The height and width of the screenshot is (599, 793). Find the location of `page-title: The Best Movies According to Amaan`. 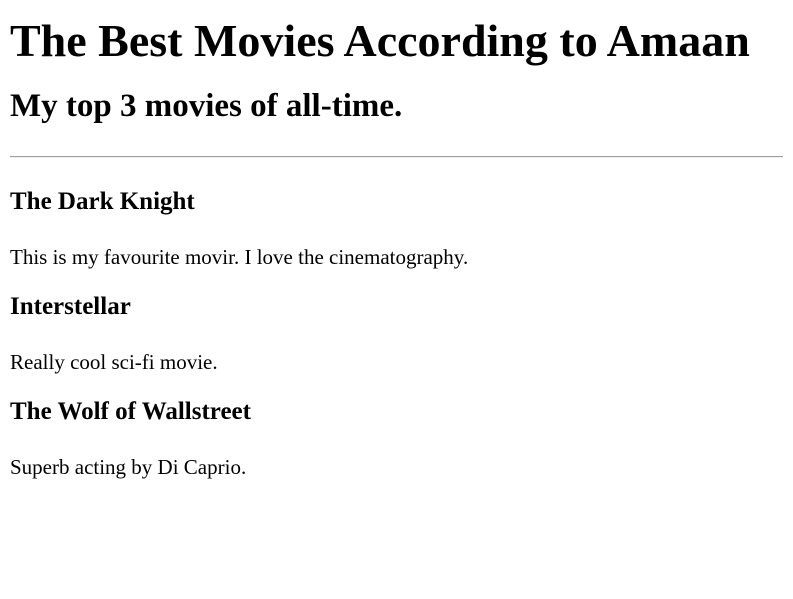

page-title: The Best Movies According to Amaan is located at coordinates (380, 40).